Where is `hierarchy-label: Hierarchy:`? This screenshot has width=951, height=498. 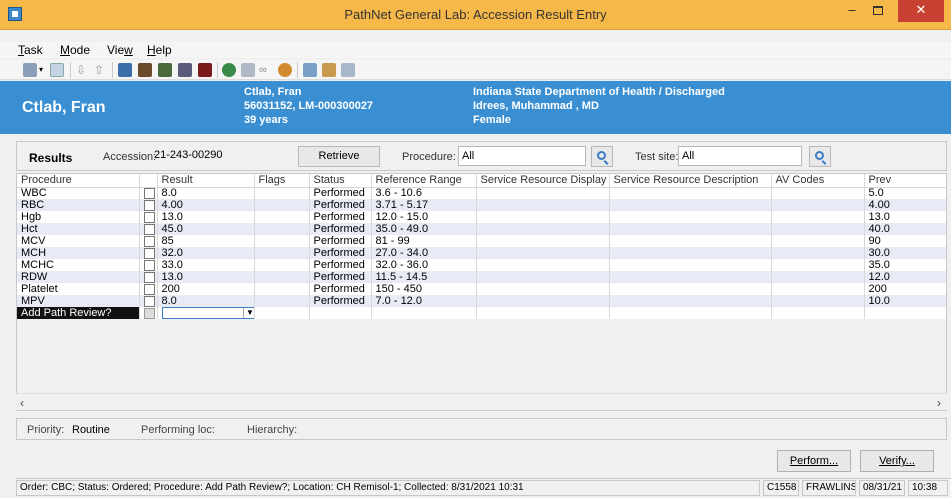
hierarchy-label: Hierarchy: is located at coordinates (272, 430).